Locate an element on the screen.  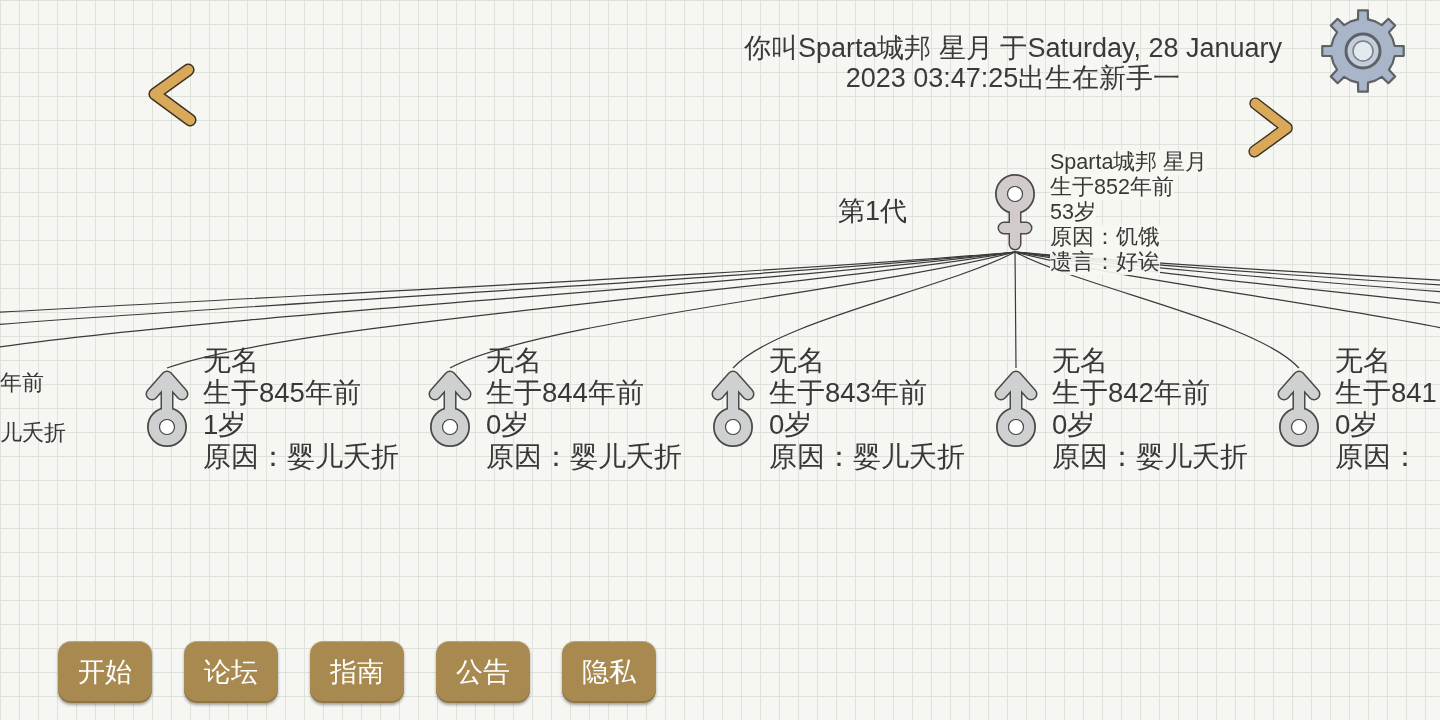
death-cause-text: 儿夭折 is located at coordinates (33, 433).